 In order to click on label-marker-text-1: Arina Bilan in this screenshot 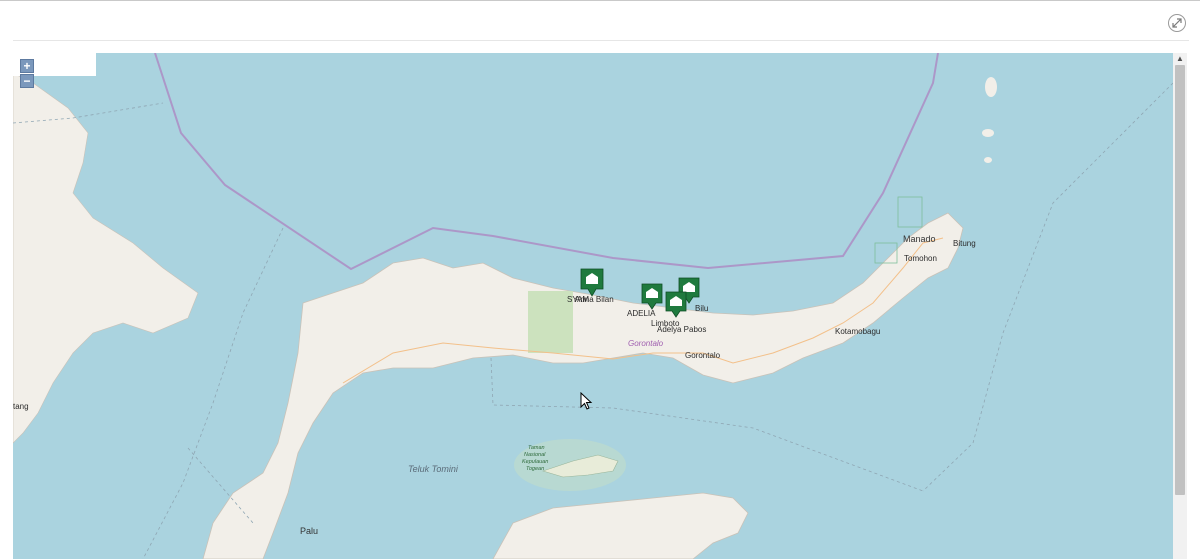, I will do `click(594, 299)`.